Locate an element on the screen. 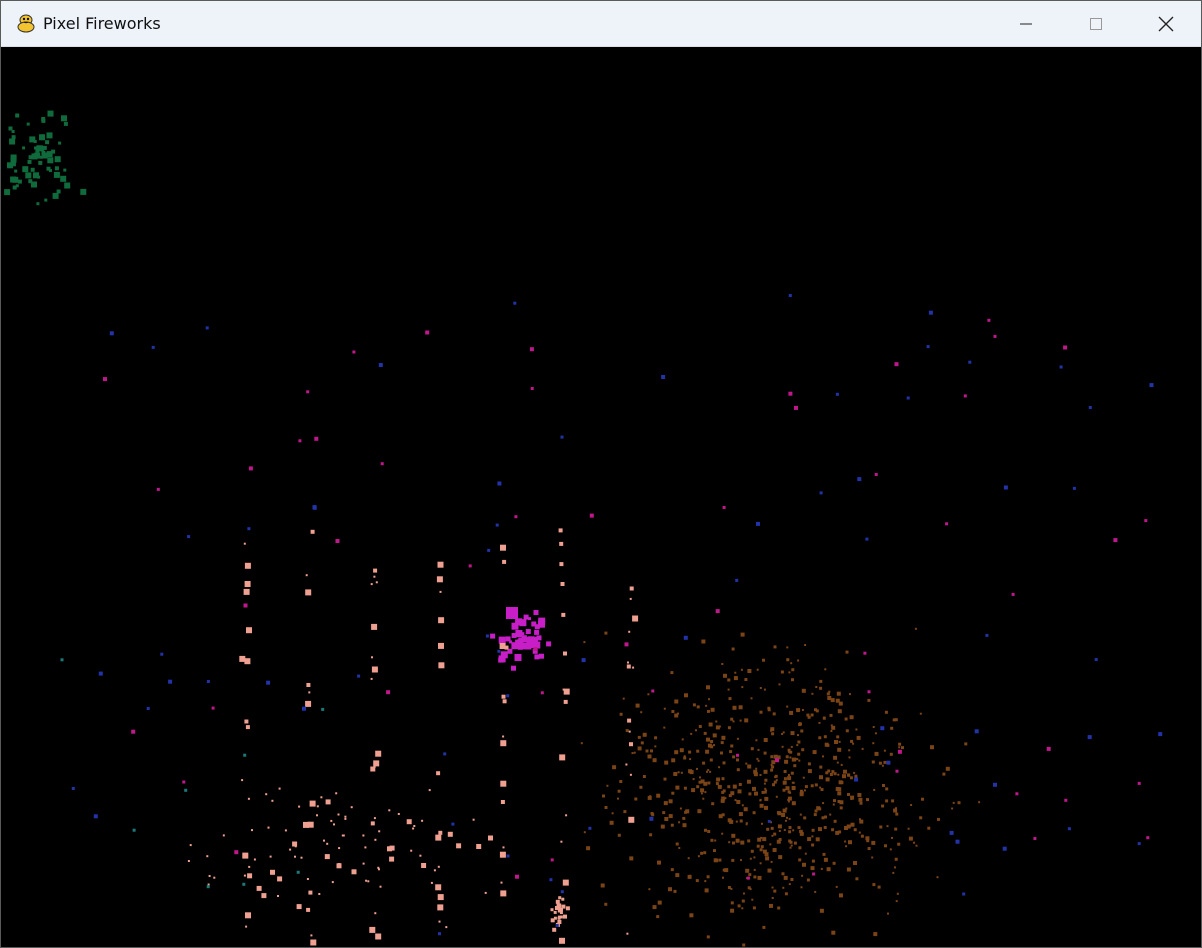  teal-particle is located at coordinates (323, 709).